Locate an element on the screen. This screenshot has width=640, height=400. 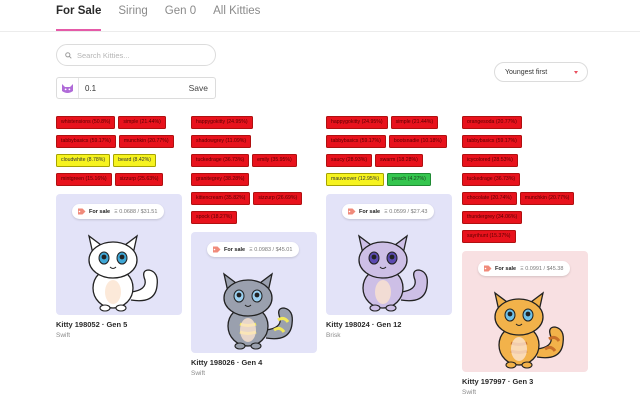
kitty-price: Ξ 0.0983 / $45.01 is located at coordinates (271, 249).